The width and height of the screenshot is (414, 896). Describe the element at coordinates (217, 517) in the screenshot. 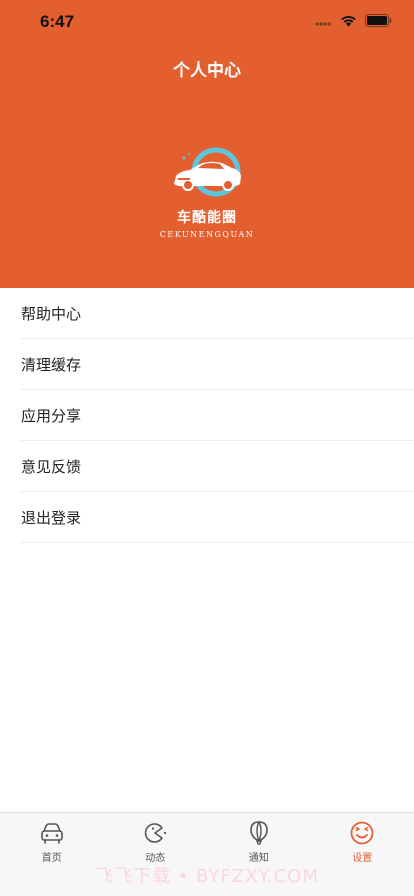

I see `menu-item-logout: 退出登录` at that location.